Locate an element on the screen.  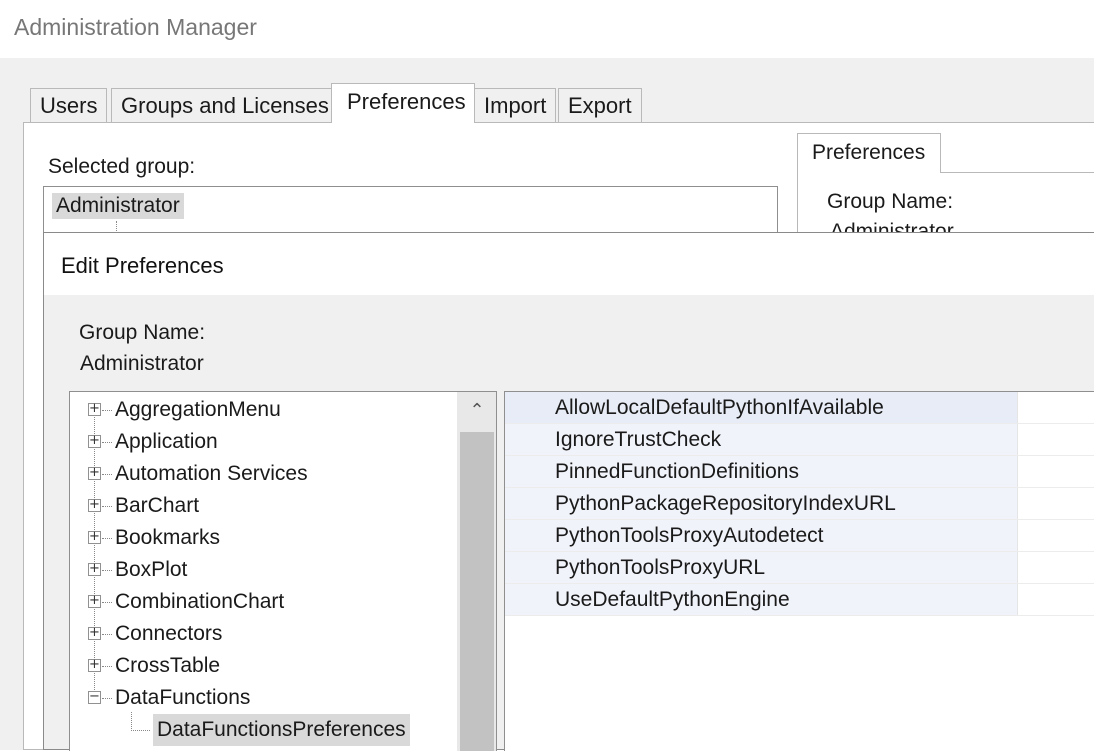
tree-item-label: DataFunctionsPreferences is located at coordinates (281, 730).